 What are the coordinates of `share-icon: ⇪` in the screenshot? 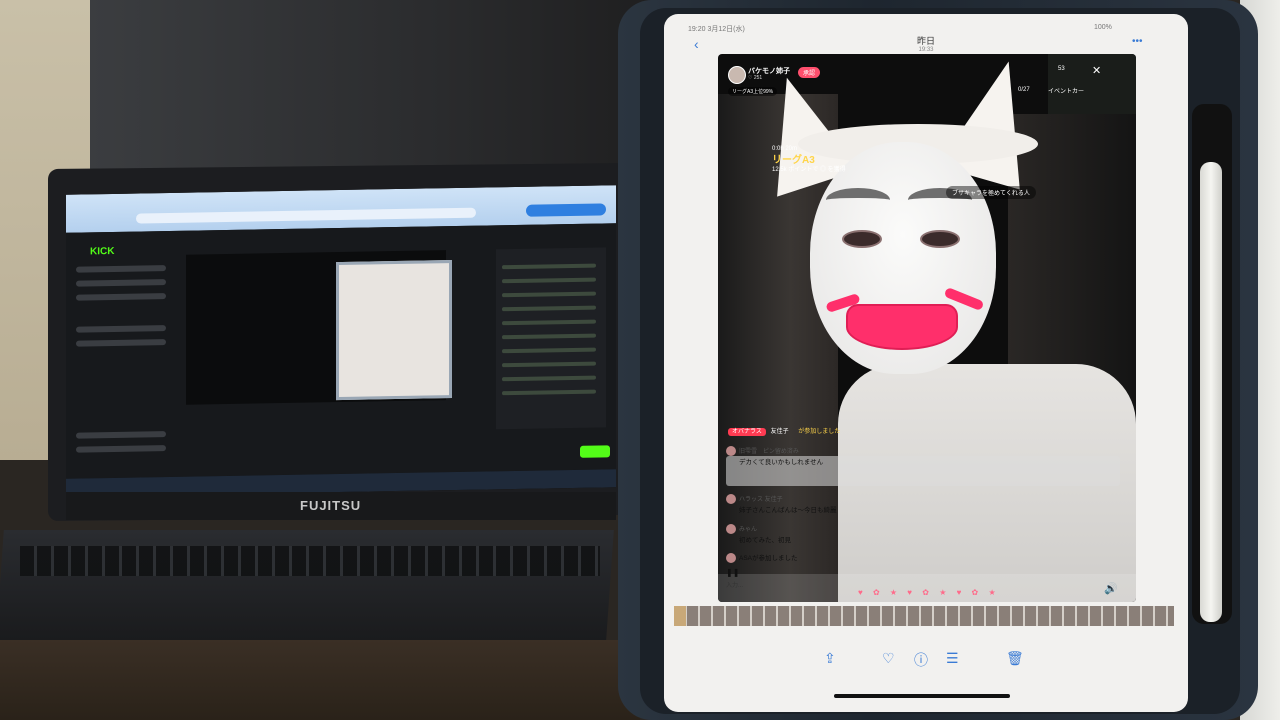 It's located at (830, 658).